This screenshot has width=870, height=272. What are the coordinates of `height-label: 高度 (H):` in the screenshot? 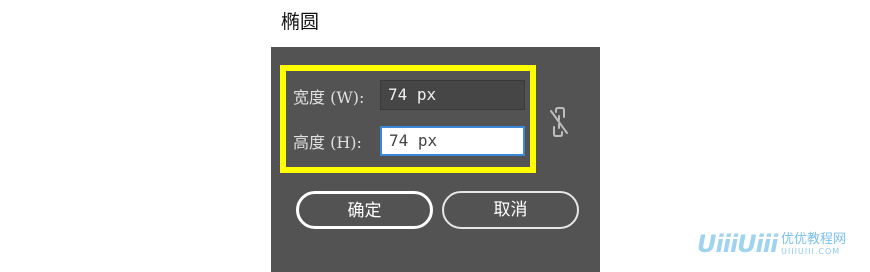 It's located at (327, 142).